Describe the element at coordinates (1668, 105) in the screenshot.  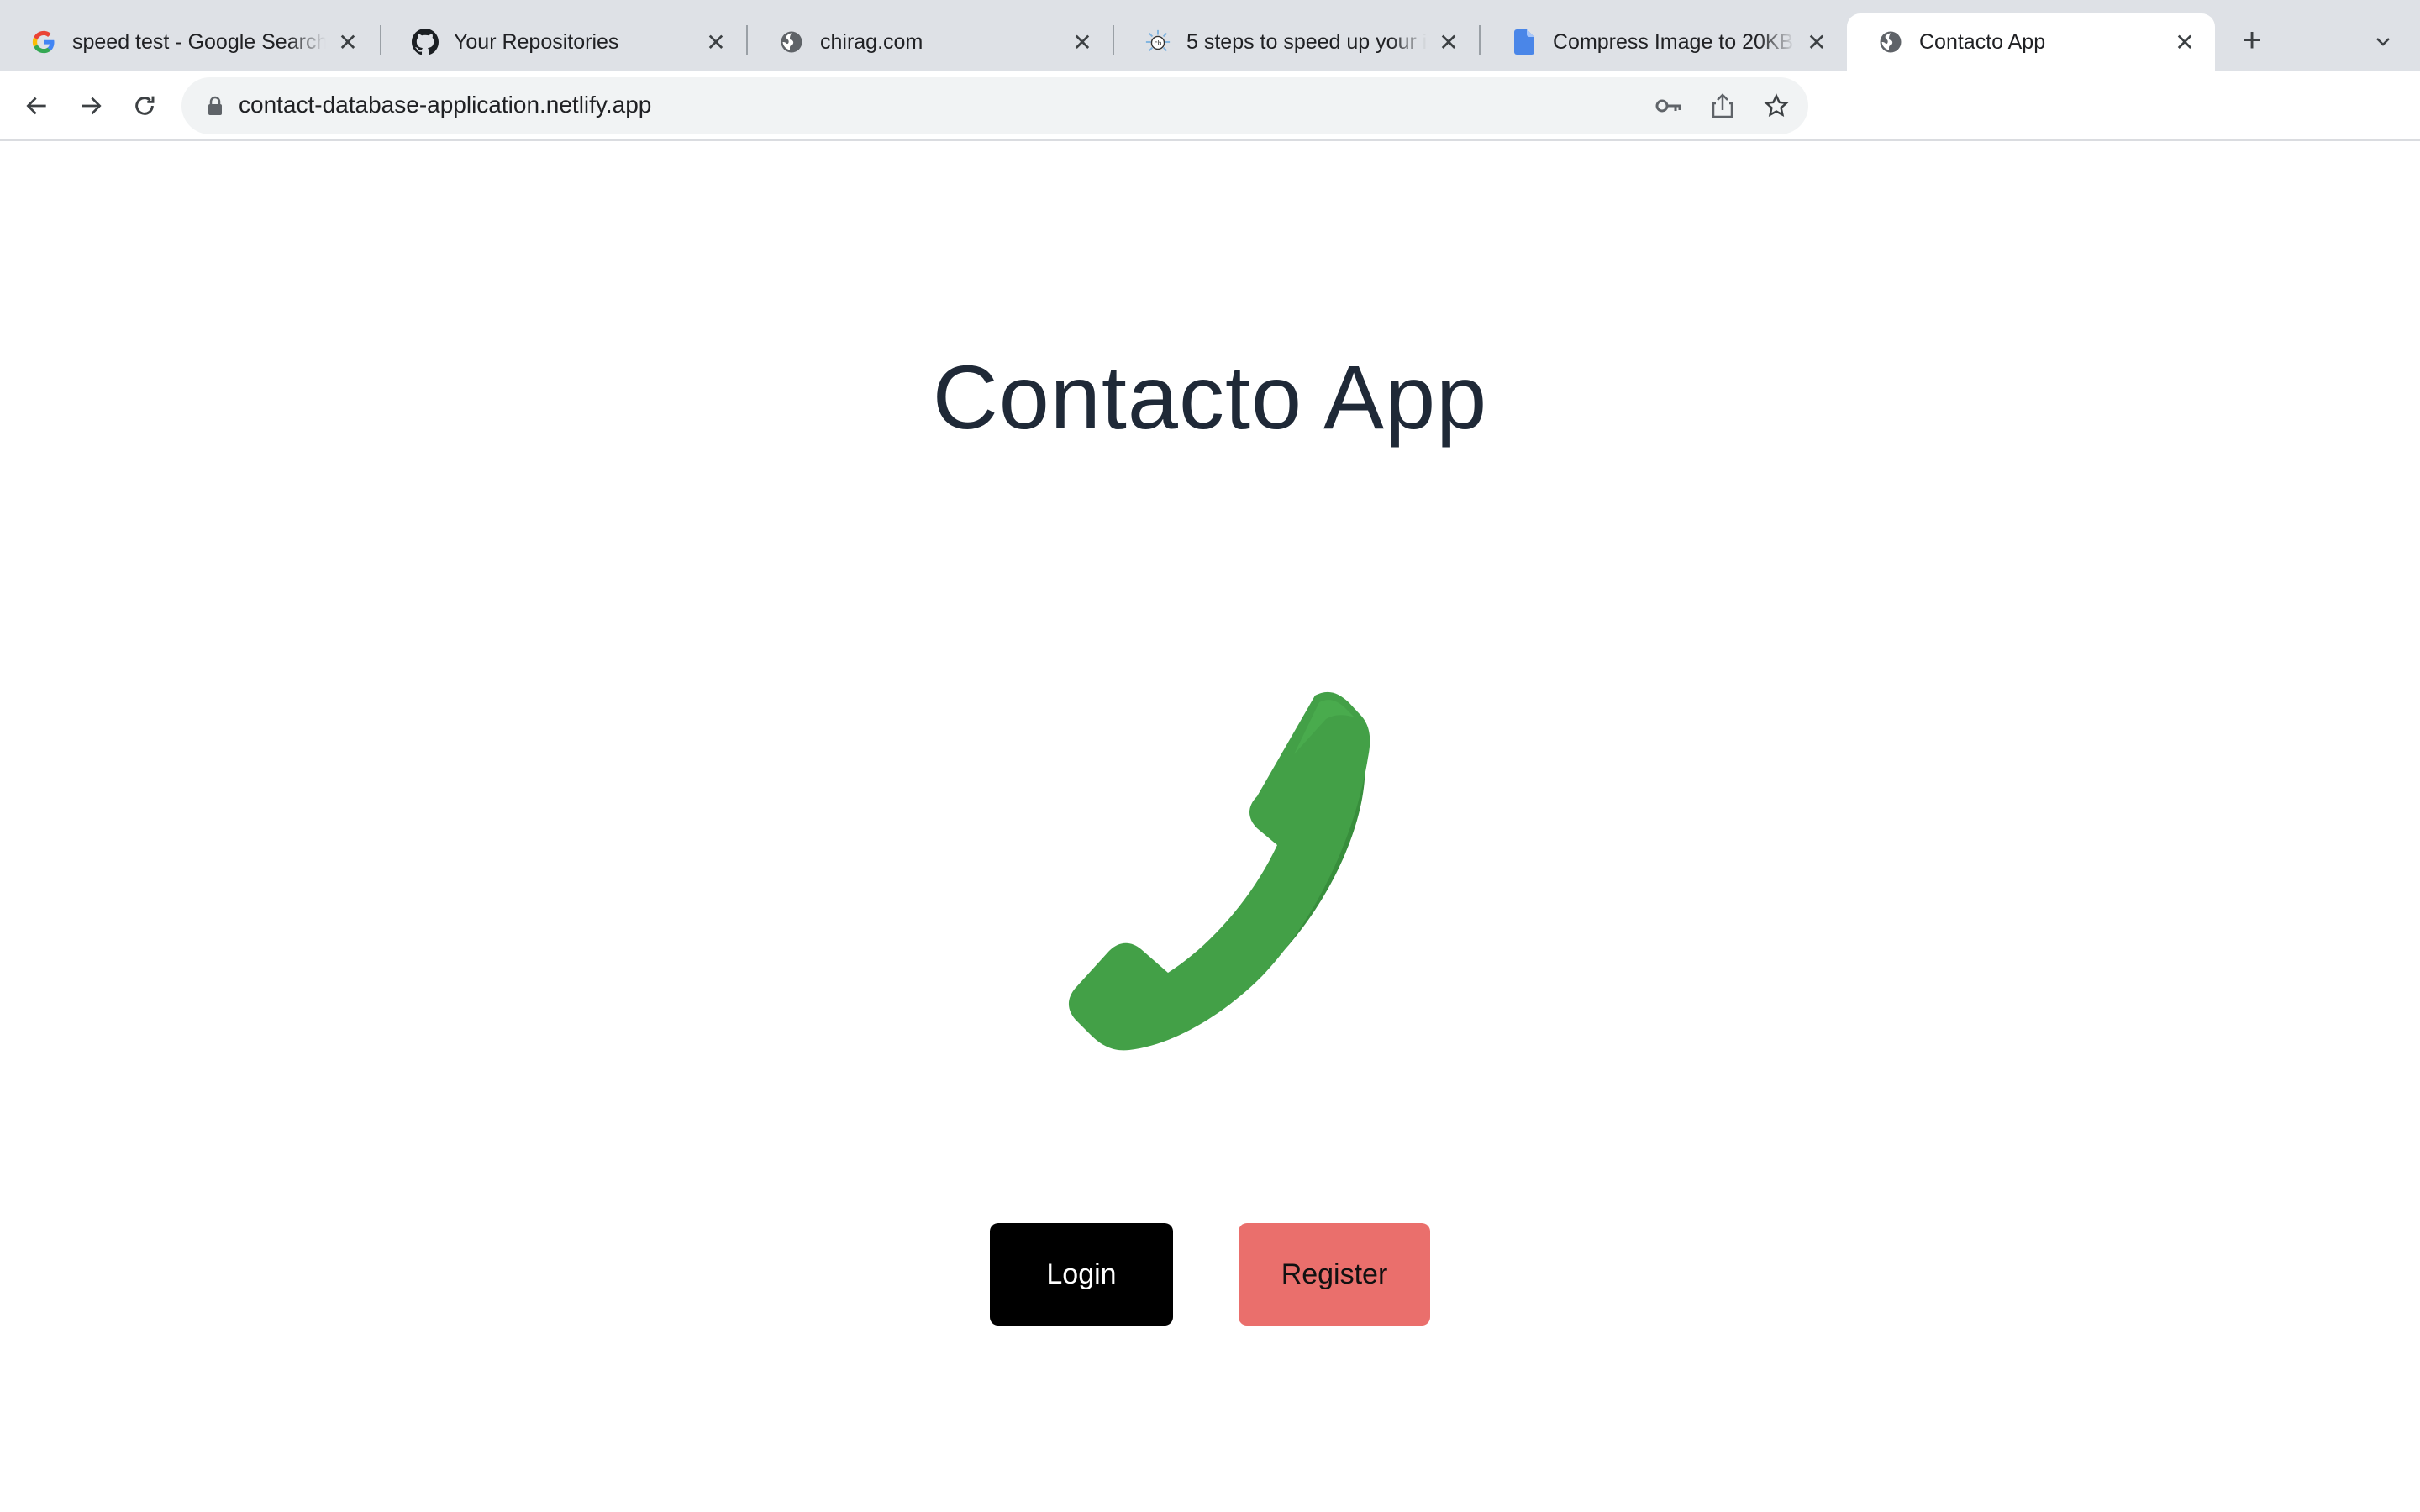
I see `key-icon` at that location.